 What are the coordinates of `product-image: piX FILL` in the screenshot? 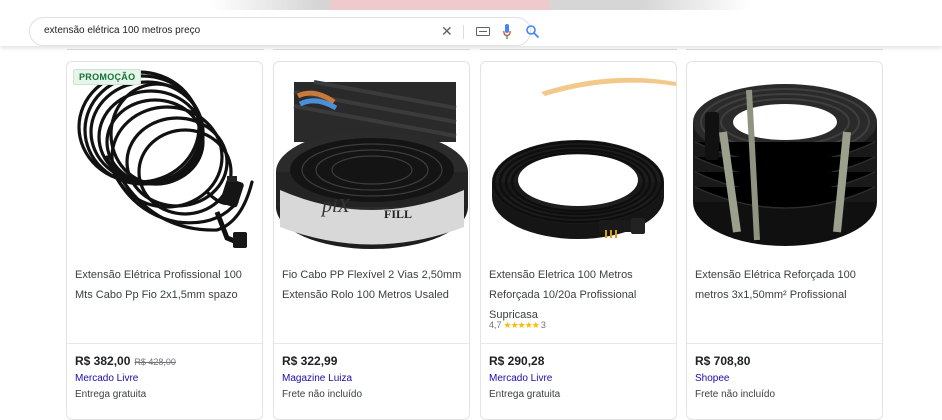 It's located at (371, 159).